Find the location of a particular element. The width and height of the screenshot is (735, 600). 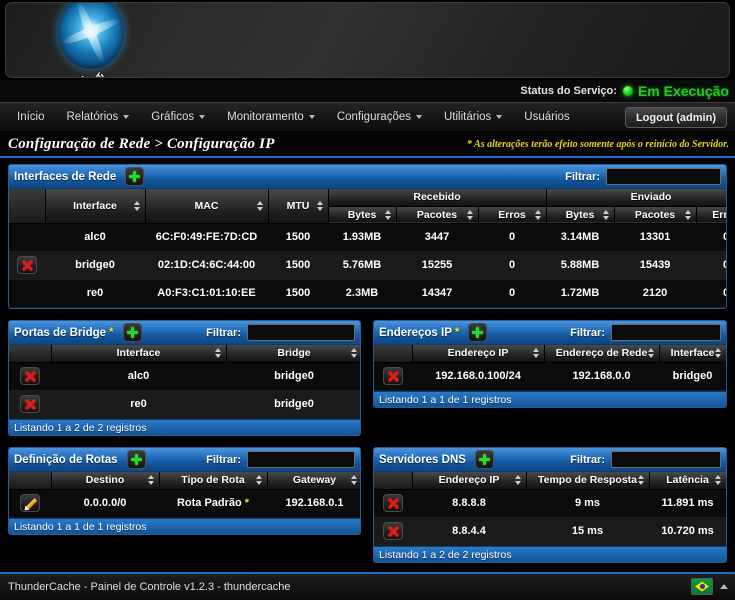

add-ip-address-button is located at coordinates (478, 332).